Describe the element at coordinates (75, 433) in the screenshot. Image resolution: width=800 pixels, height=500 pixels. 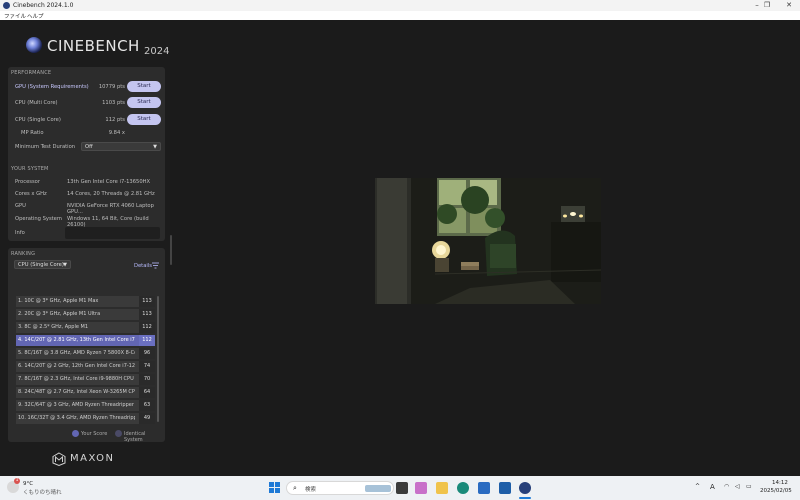
I see `your-score-legend-icon` at that location.